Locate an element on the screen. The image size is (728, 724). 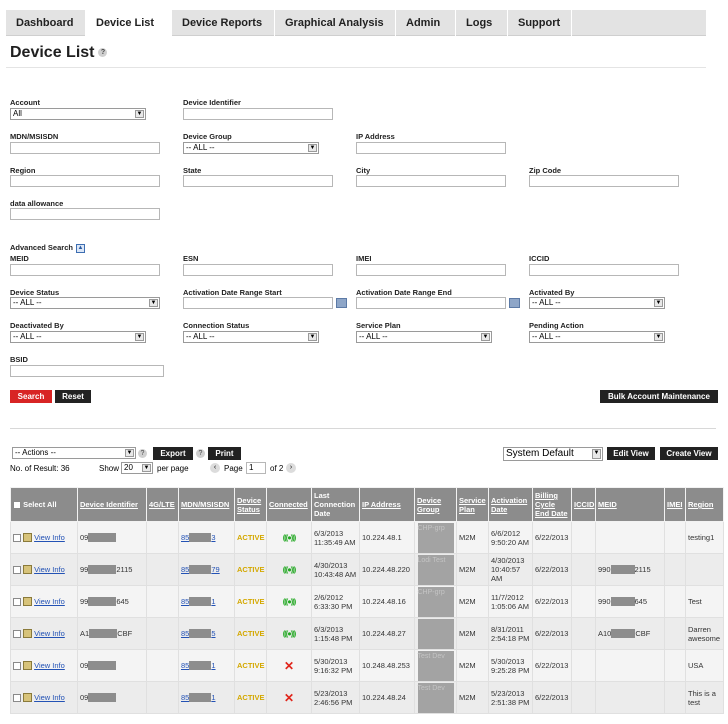
column-header: Connected is located at coordinates (289, 504).